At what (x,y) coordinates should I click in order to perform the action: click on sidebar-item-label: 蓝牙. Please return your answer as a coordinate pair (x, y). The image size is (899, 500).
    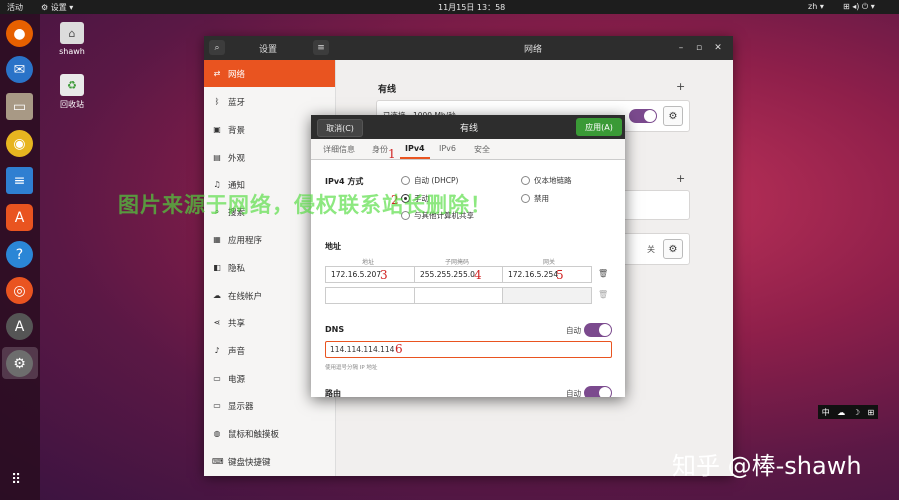
    Looking at the image, I should click on (237, 102).